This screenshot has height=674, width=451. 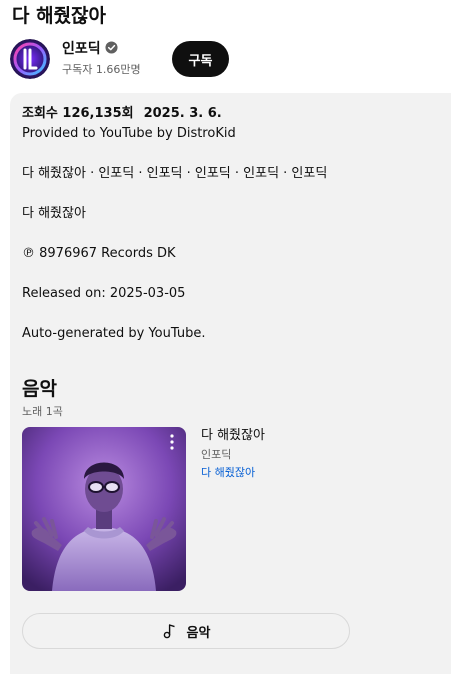 I want to click on album-art, so click(x=104, y=509).